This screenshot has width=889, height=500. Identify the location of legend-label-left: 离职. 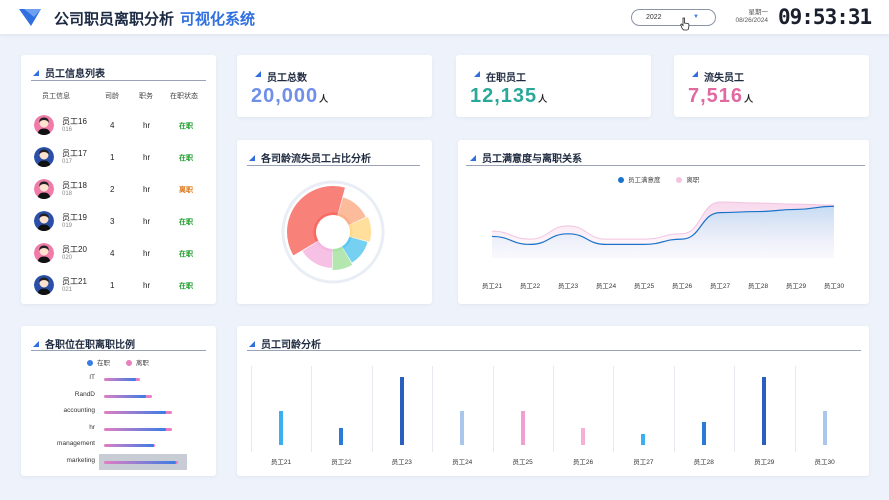
(142, 363).